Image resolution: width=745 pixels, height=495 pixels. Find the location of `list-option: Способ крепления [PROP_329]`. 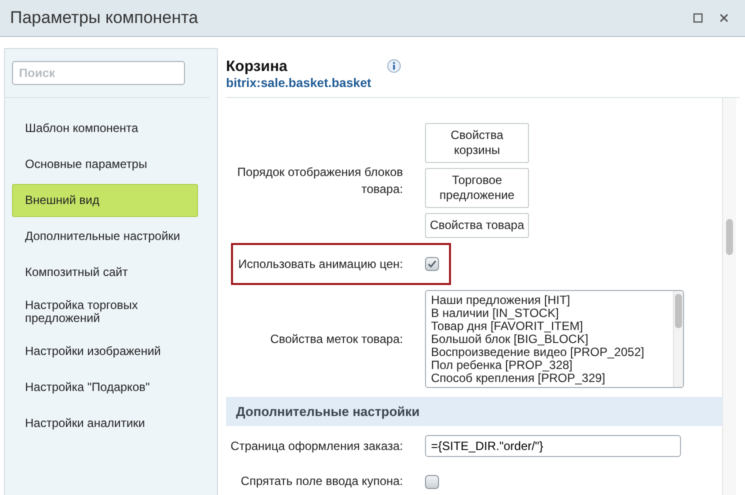

list-option: Способ крепления [PROP_329] is located at coordinates (549, 378).